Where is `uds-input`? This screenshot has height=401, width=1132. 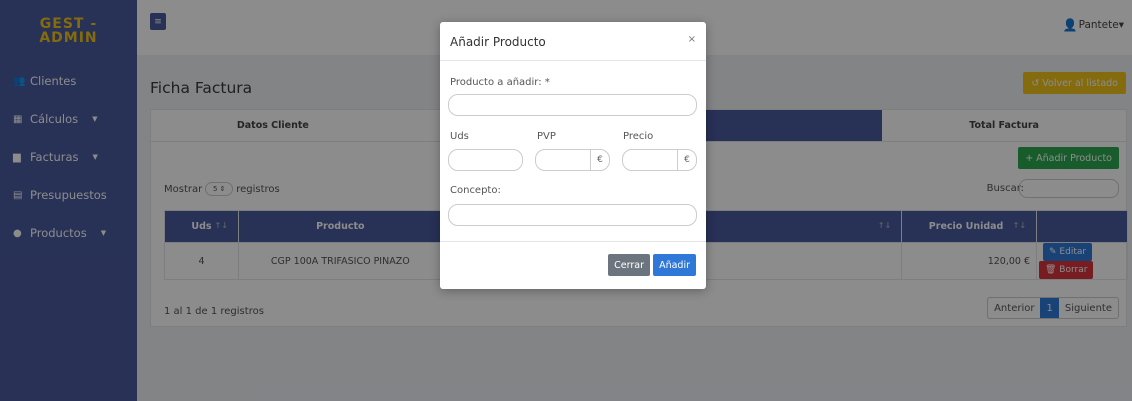
uds-input is located at coordinates (485, 160).